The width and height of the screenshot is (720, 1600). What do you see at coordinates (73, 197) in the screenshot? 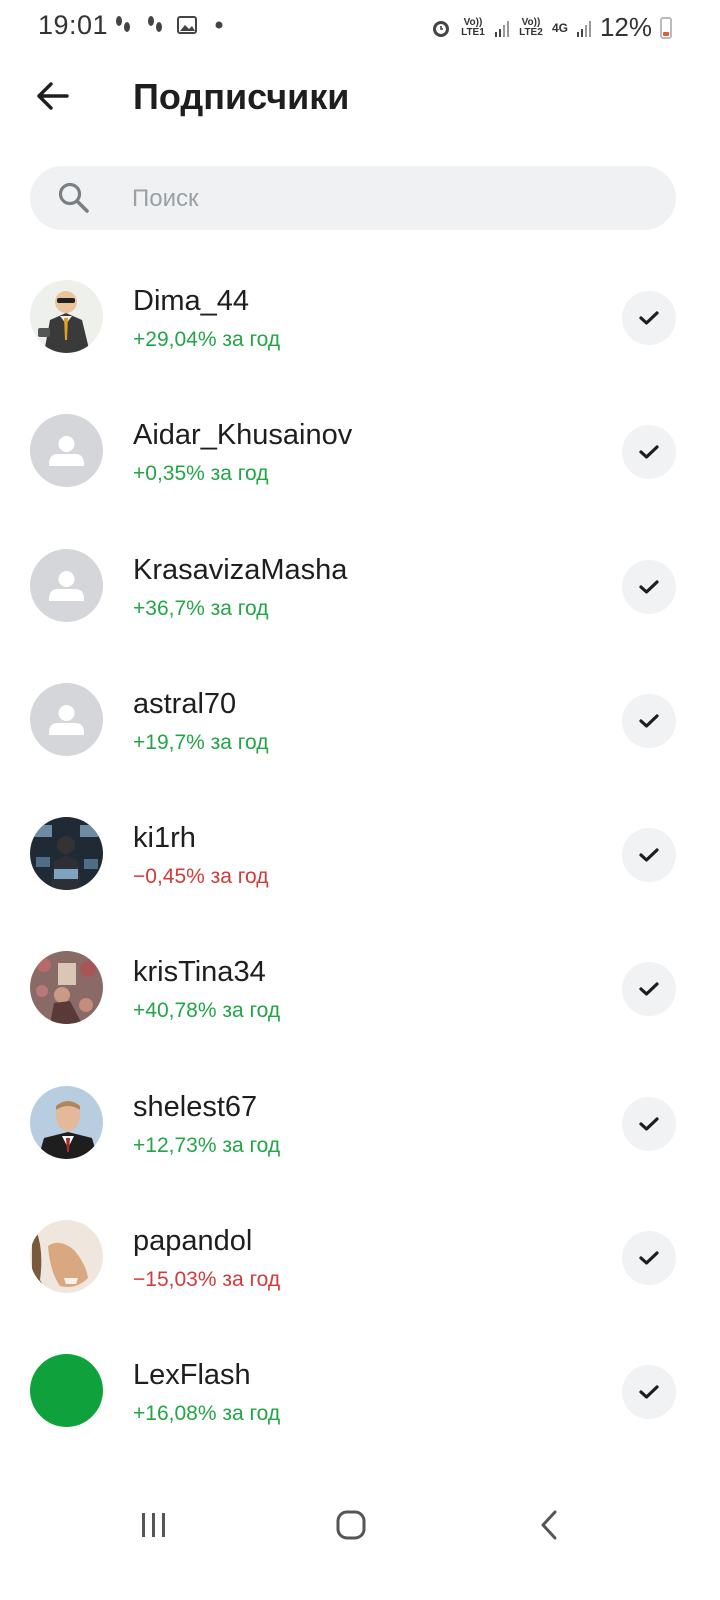
I see `search-icon` at bounding box center [73, 197].